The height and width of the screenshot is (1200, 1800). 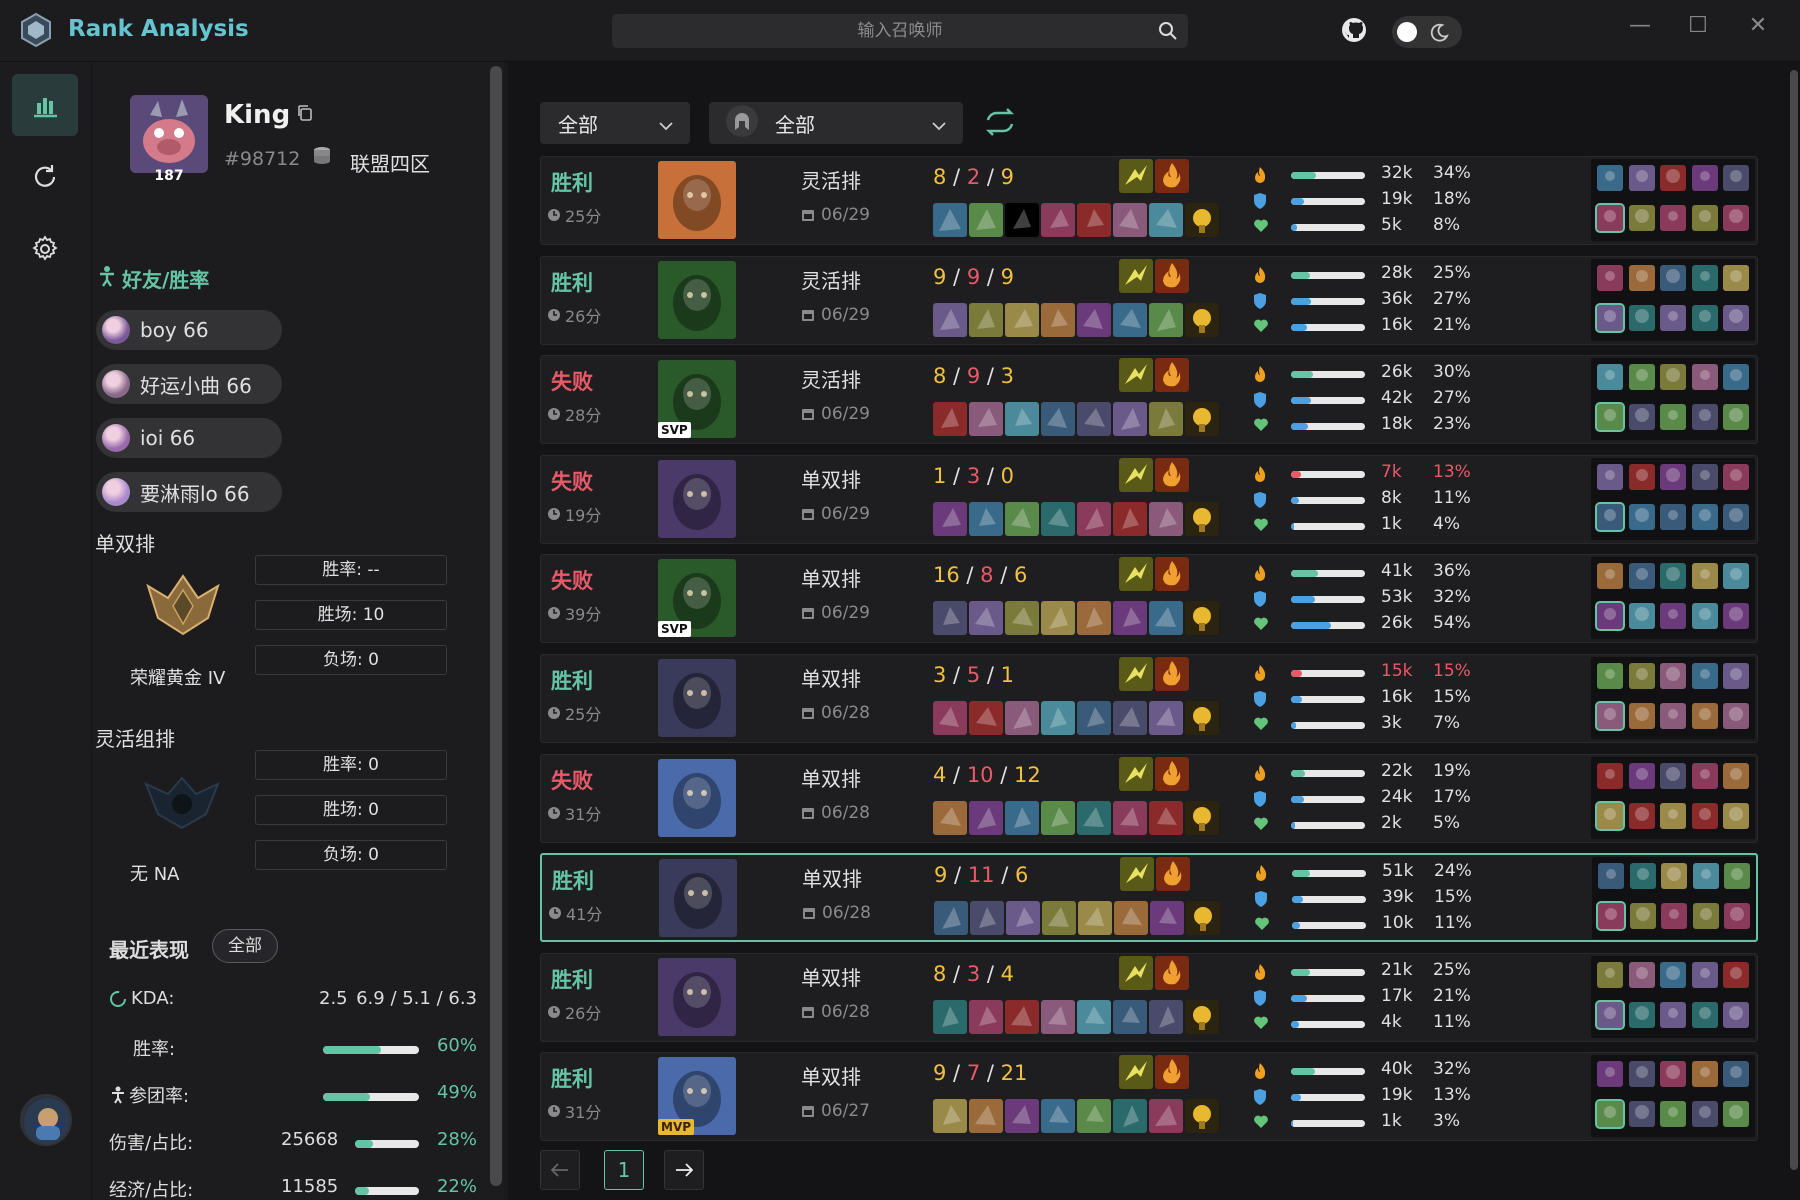 I want to click on github-icon, so click(x=1354, y=32).